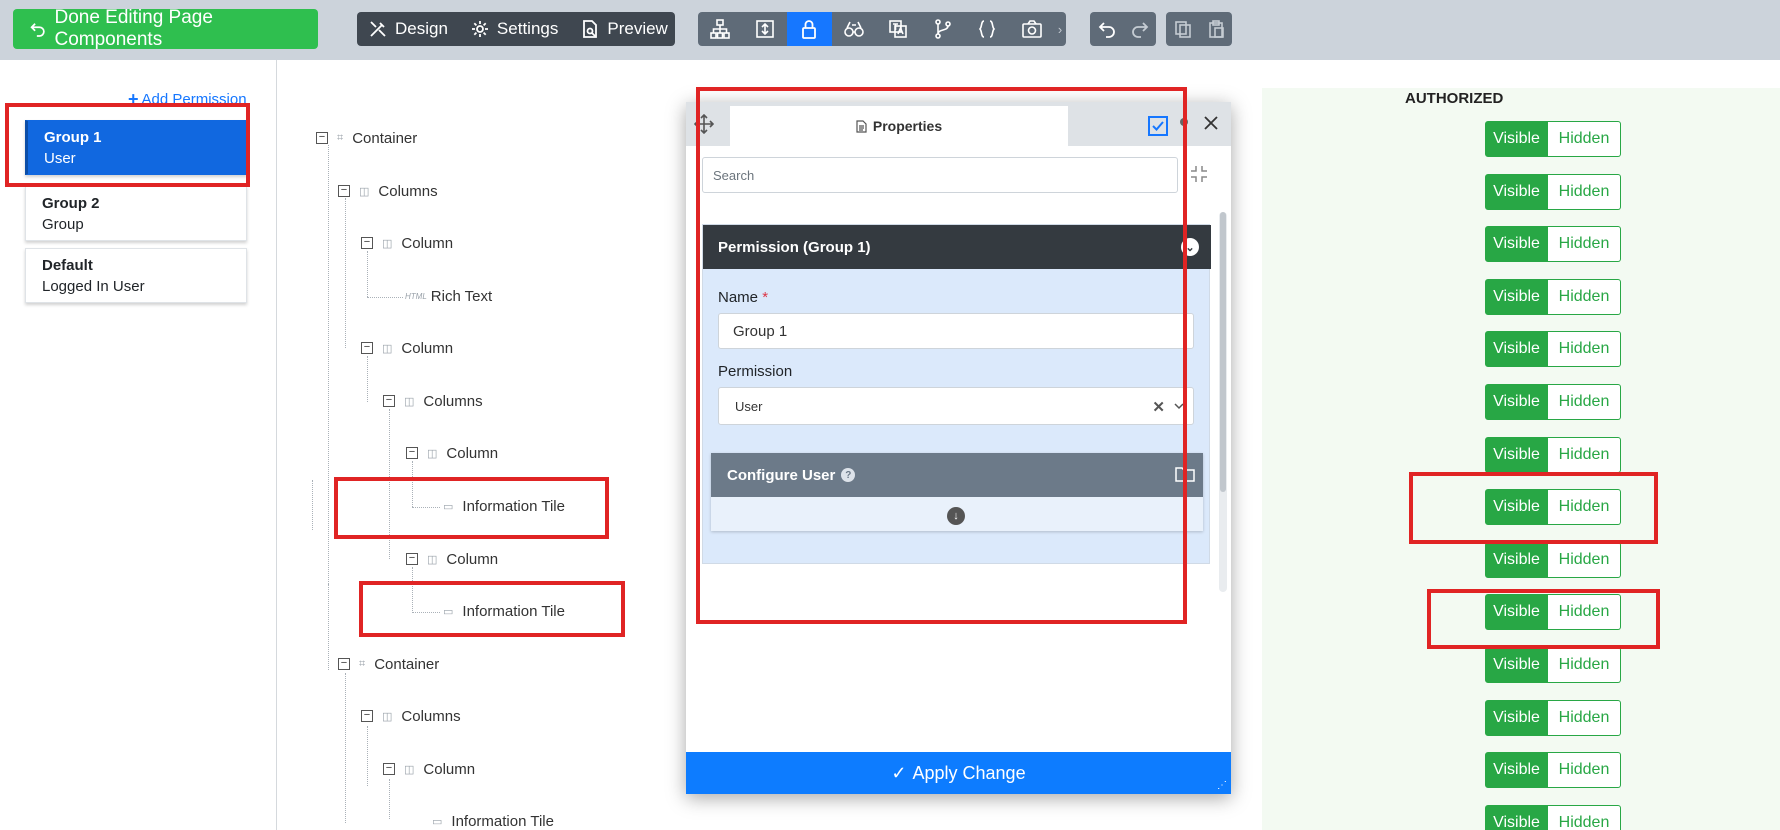  I want to click on preview-button: Preview, so click(623, 29).